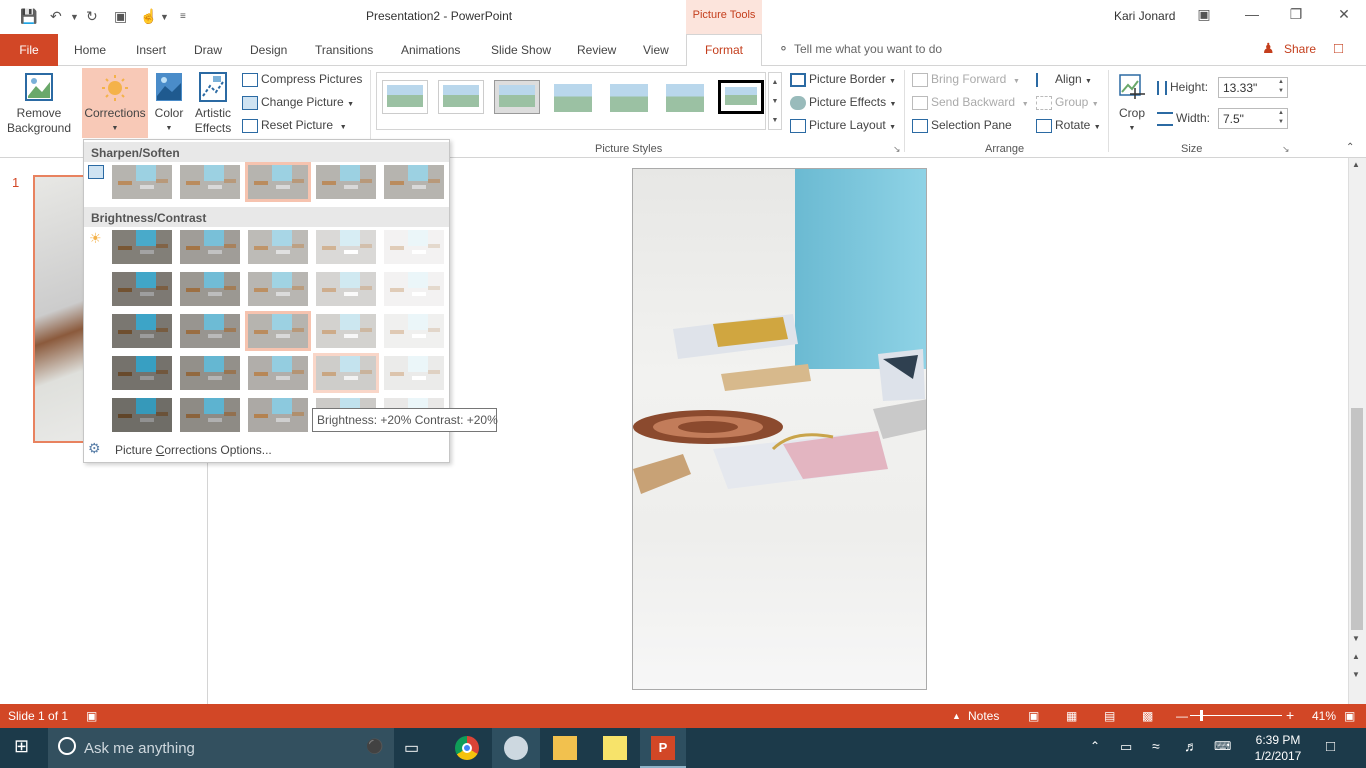  I want to click on undo-icon: ↶, so click(56, 16).